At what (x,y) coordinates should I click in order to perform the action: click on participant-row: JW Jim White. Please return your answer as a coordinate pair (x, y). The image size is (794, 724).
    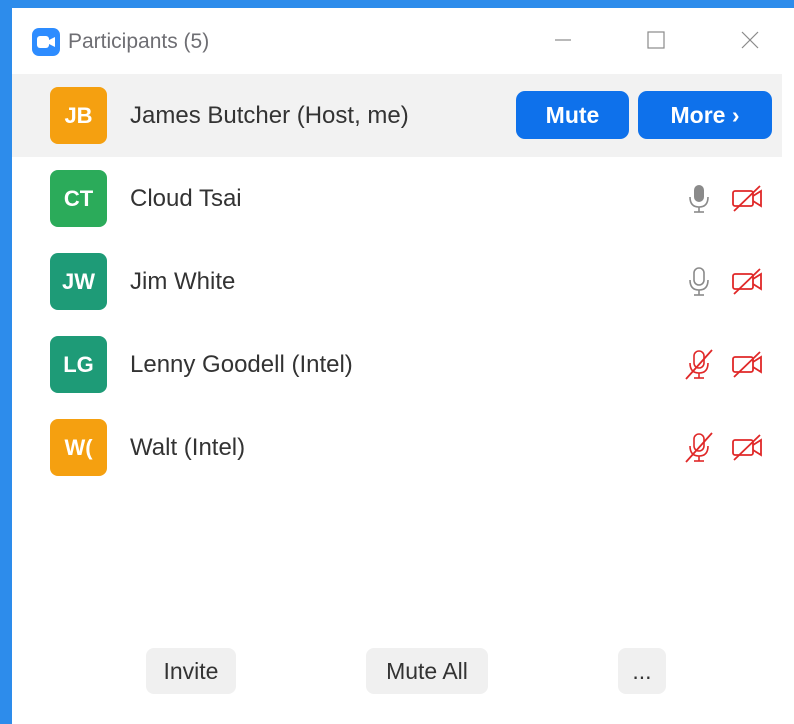
    Looking at the image, I should click on (397, 281).